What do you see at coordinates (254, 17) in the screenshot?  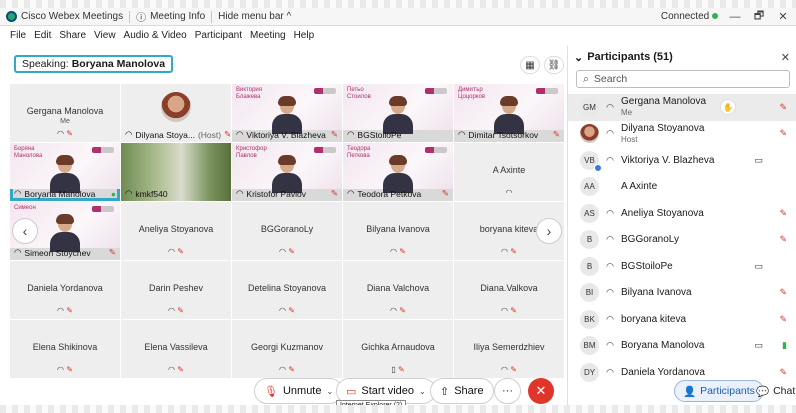 I see `hide-menu-bar-button: Hide menu bar ^` at bounding box center [254, 17].